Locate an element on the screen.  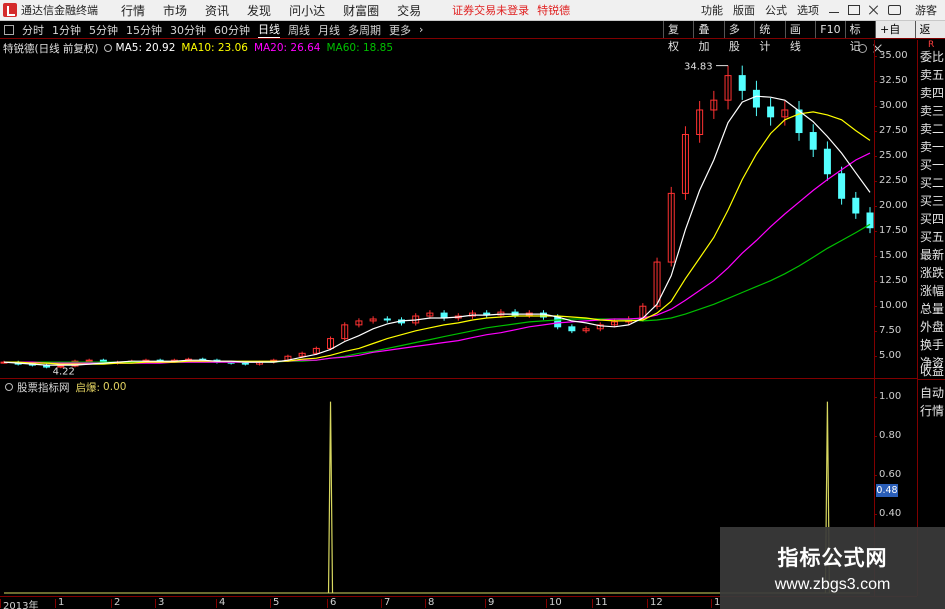
date-tick: 8 is located at coordinates (429, 602).